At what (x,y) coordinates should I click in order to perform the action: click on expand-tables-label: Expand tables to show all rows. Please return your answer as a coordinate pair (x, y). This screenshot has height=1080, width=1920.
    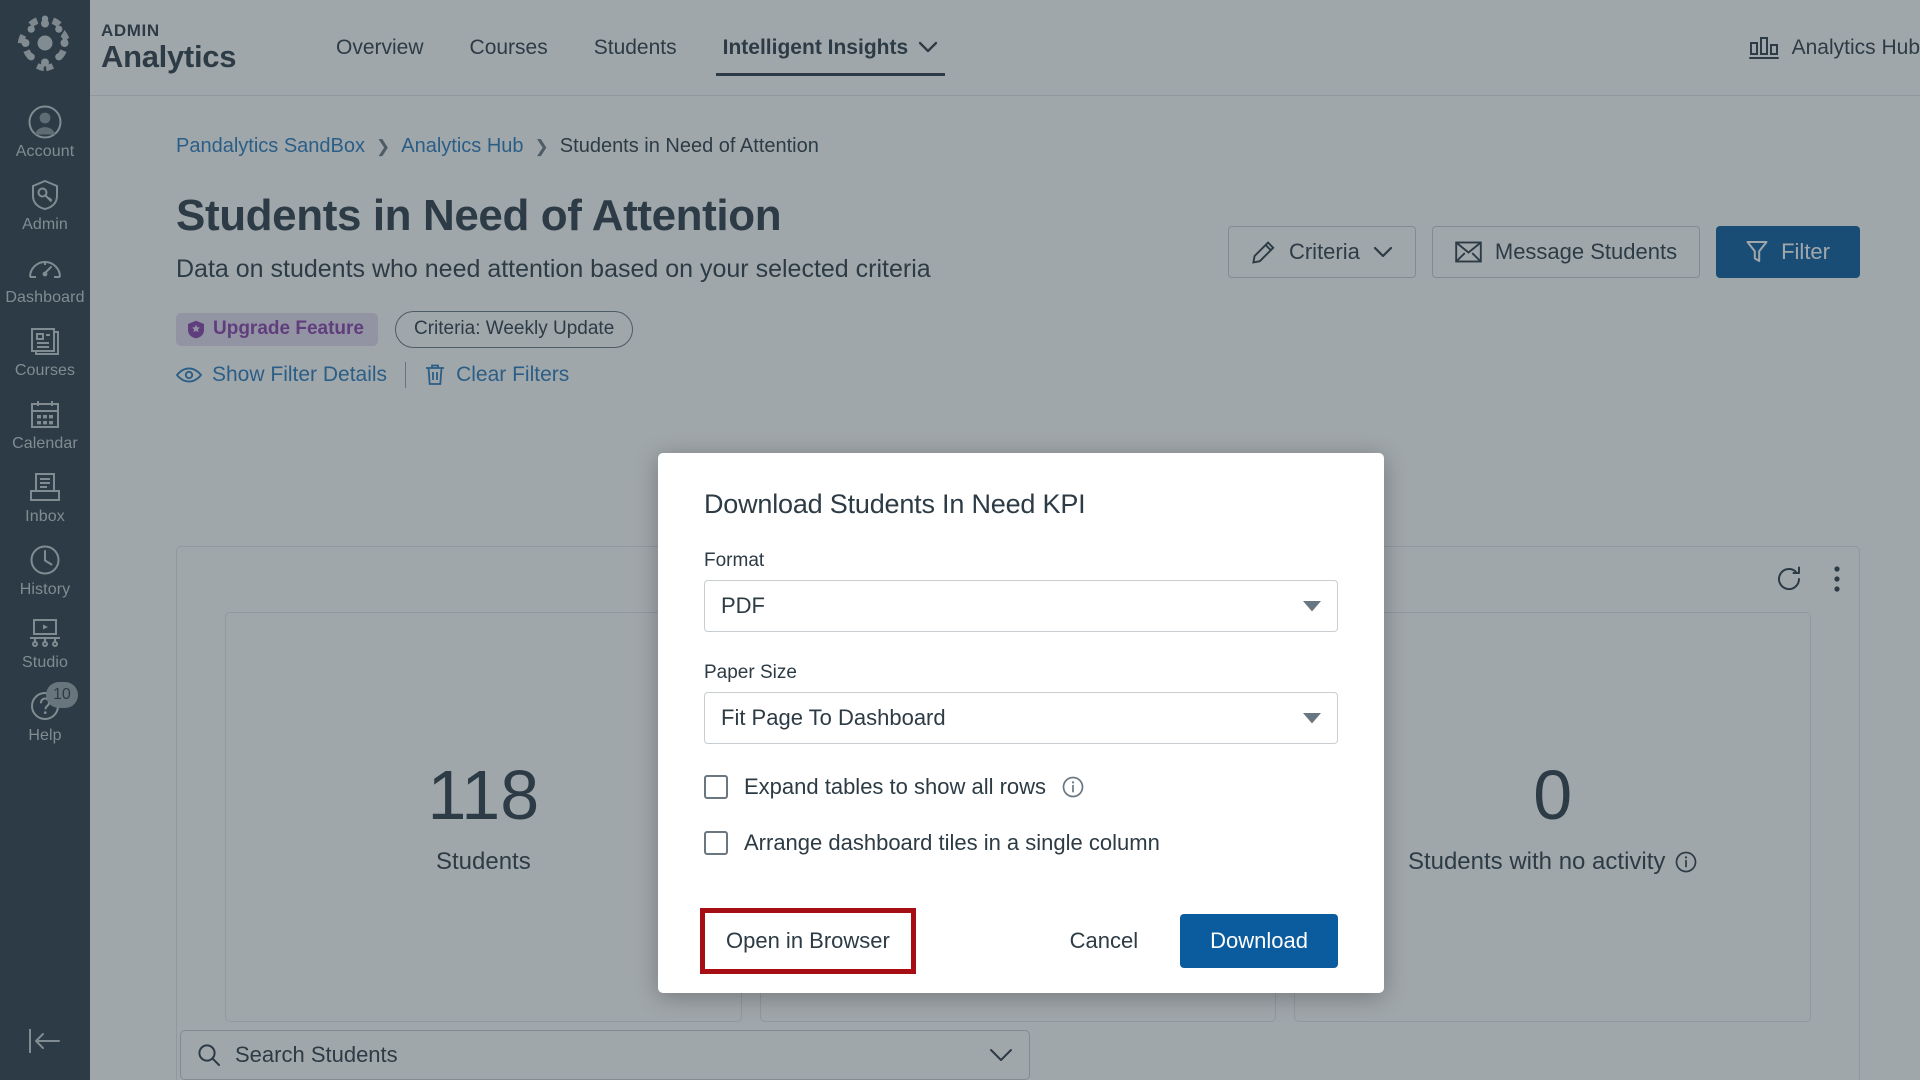
    Looking at the image, I should click on (895, 786).